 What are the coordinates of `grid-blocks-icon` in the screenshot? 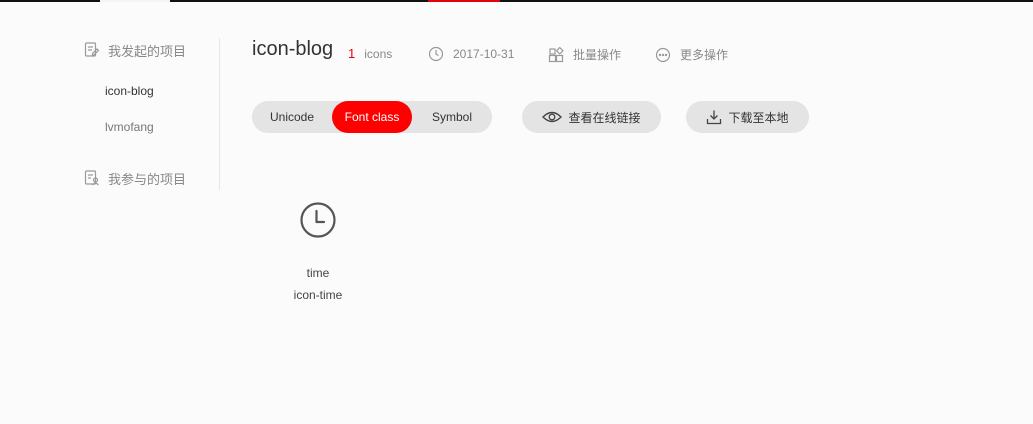 It's located at (556, 54).